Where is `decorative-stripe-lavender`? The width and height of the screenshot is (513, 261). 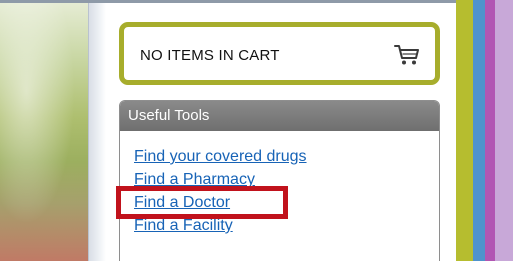 decorative-stripe-lavender is located at coordinates (504, 130).